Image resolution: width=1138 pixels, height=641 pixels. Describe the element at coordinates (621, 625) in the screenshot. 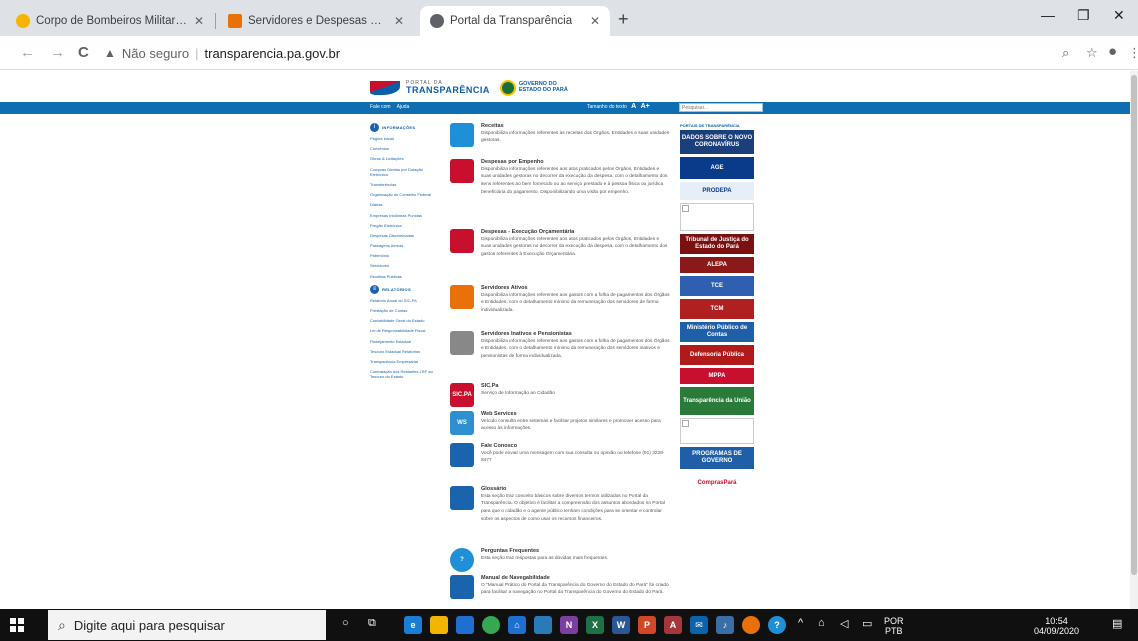

I see `word-app-icon: W` at that location.